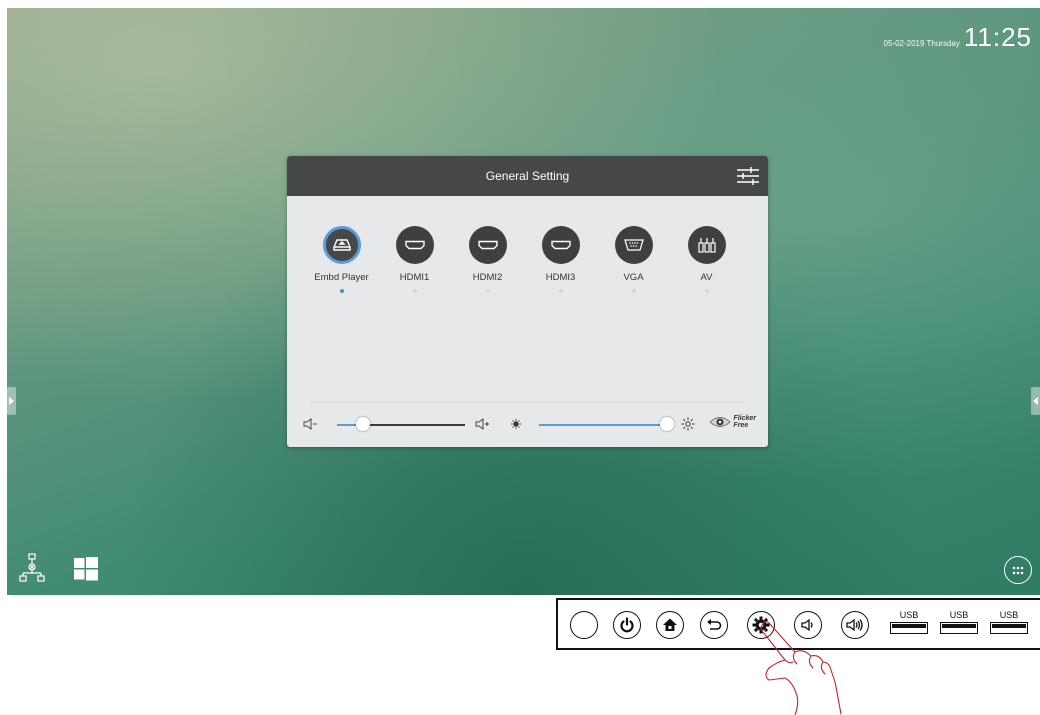  Describe the element at coordinates (363, 424) in the screenshot. I see `volume-slider-knob` at that location.